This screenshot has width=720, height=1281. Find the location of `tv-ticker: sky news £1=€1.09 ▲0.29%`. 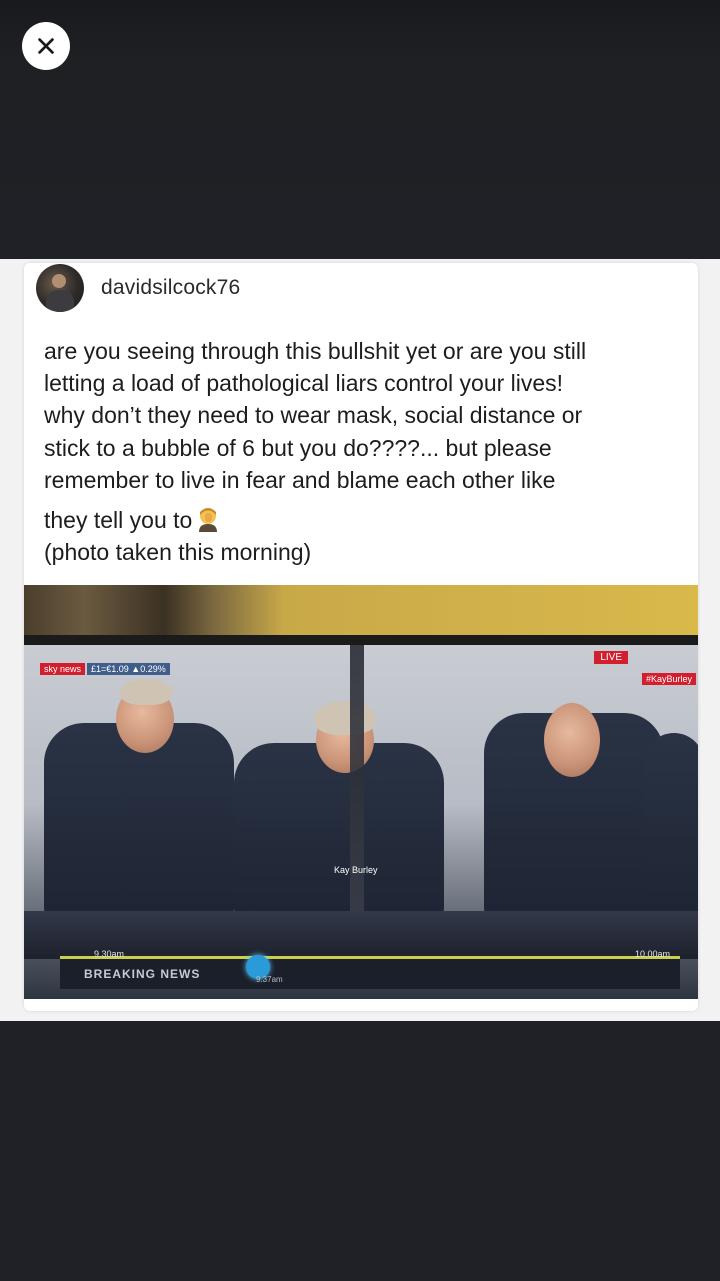

tv-ticker: sky news £1=€1.09 ▲0.29% is located at coordinates (105, 669).